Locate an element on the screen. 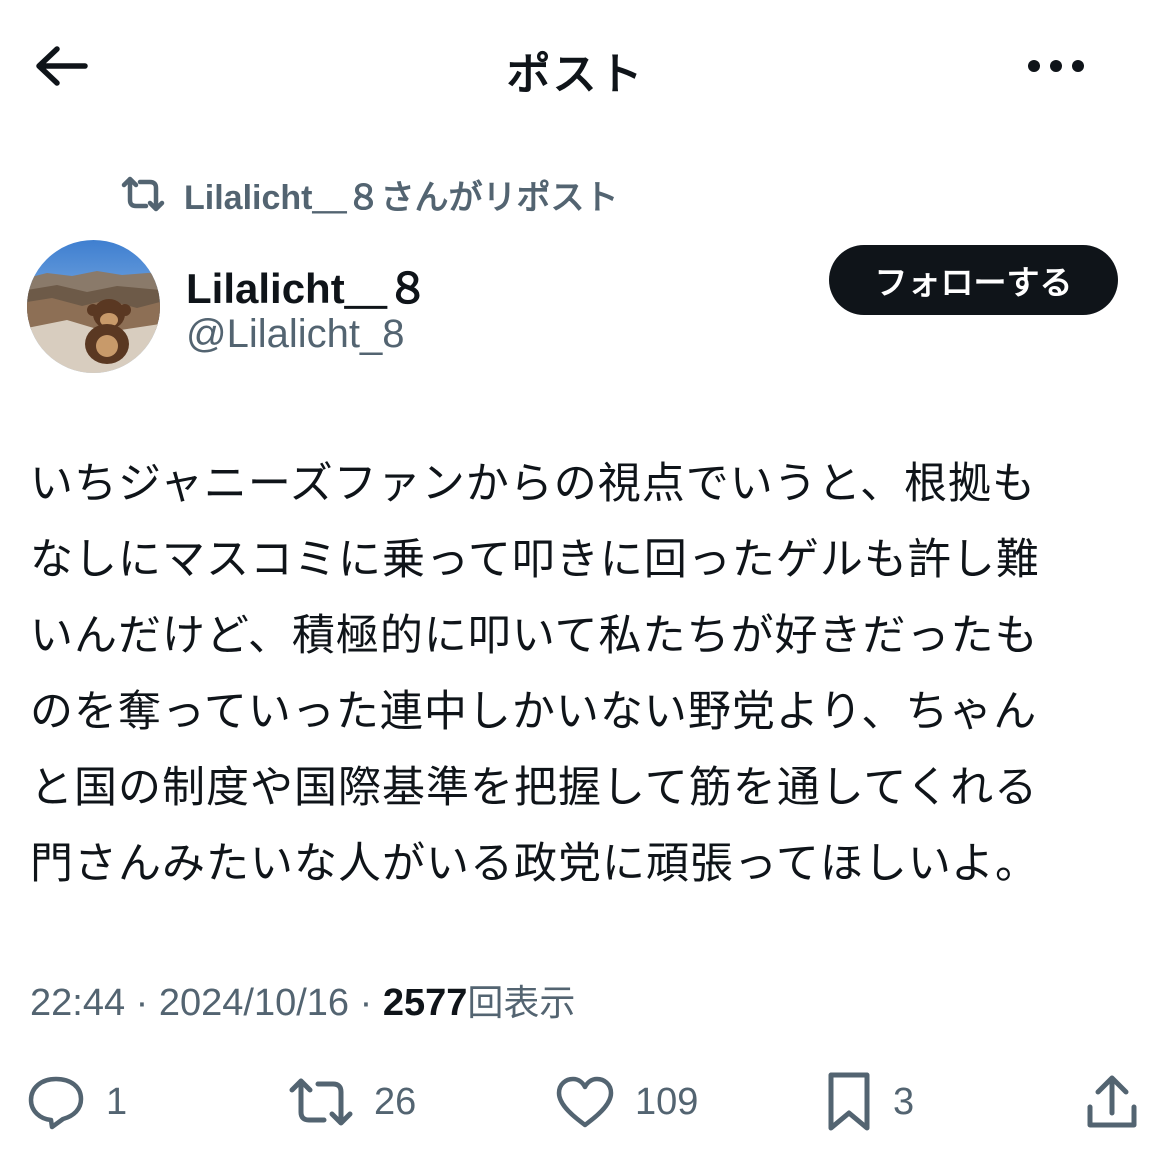  page-title: ポスト is located at coordinates (575, 74).